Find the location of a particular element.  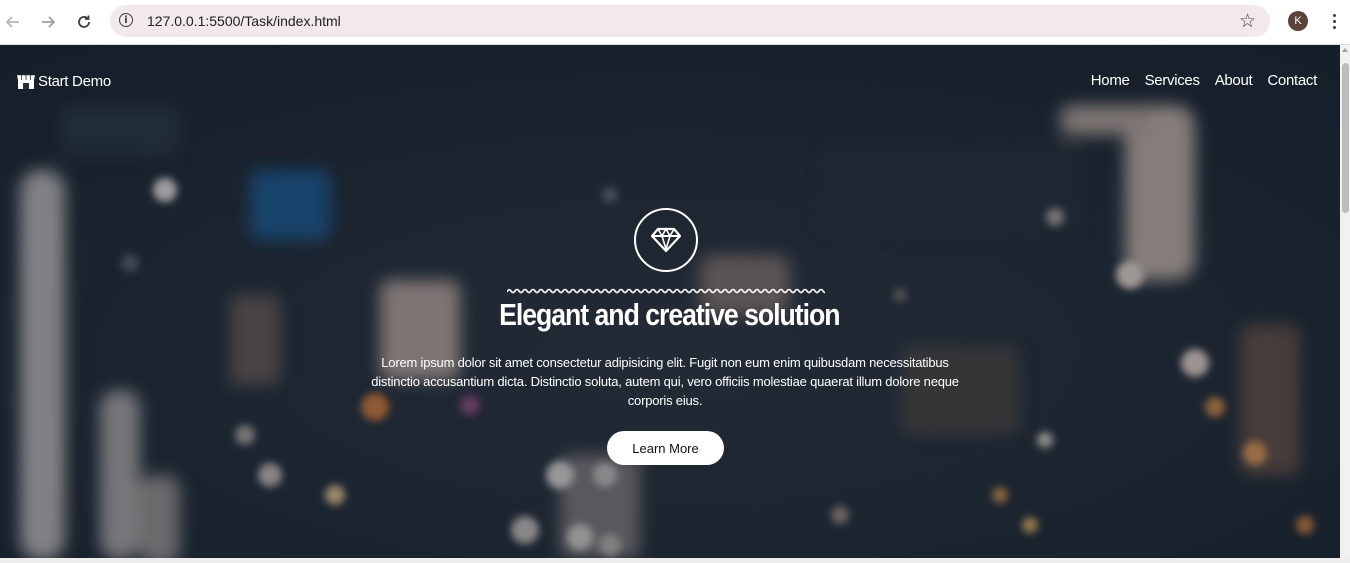

arrow-back-icon is located at coordinates (12, 22).